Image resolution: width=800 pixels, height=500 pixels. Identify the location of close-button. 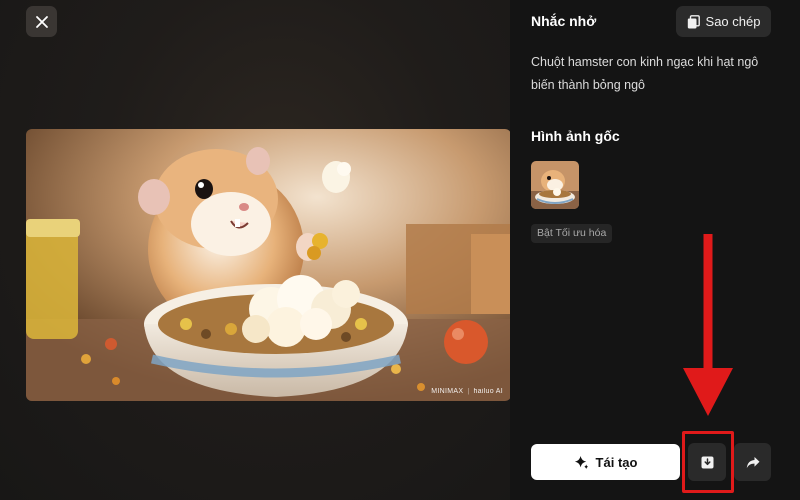
(41, 21).